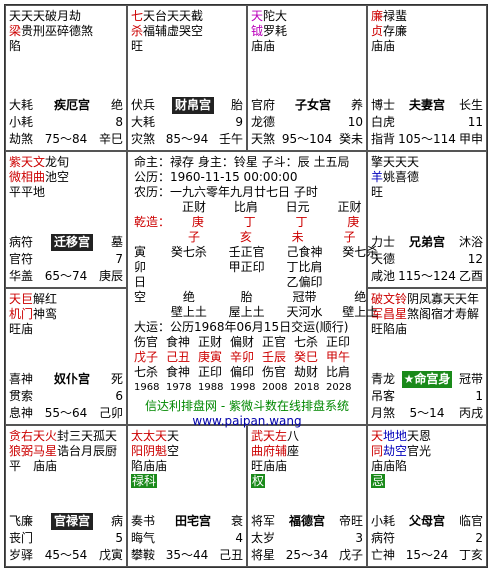  I want to click on hidden-stem: 甲正印, so click(246, 267).